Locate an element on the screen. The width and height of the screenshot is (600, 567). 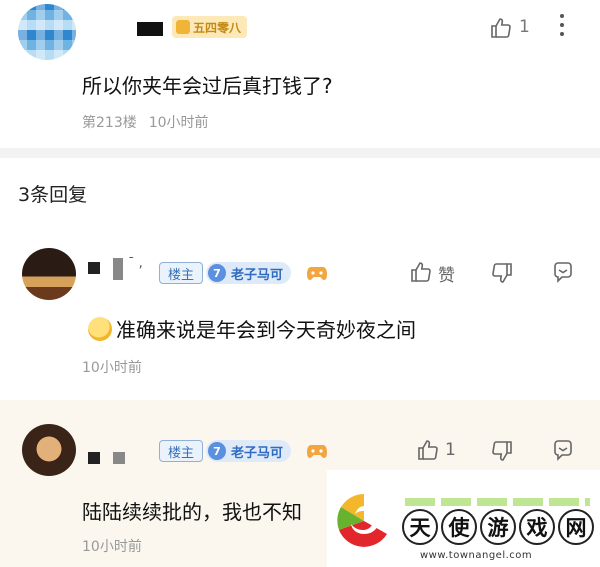
user-badge: 五四零八 is located at coordinates (210, 27).